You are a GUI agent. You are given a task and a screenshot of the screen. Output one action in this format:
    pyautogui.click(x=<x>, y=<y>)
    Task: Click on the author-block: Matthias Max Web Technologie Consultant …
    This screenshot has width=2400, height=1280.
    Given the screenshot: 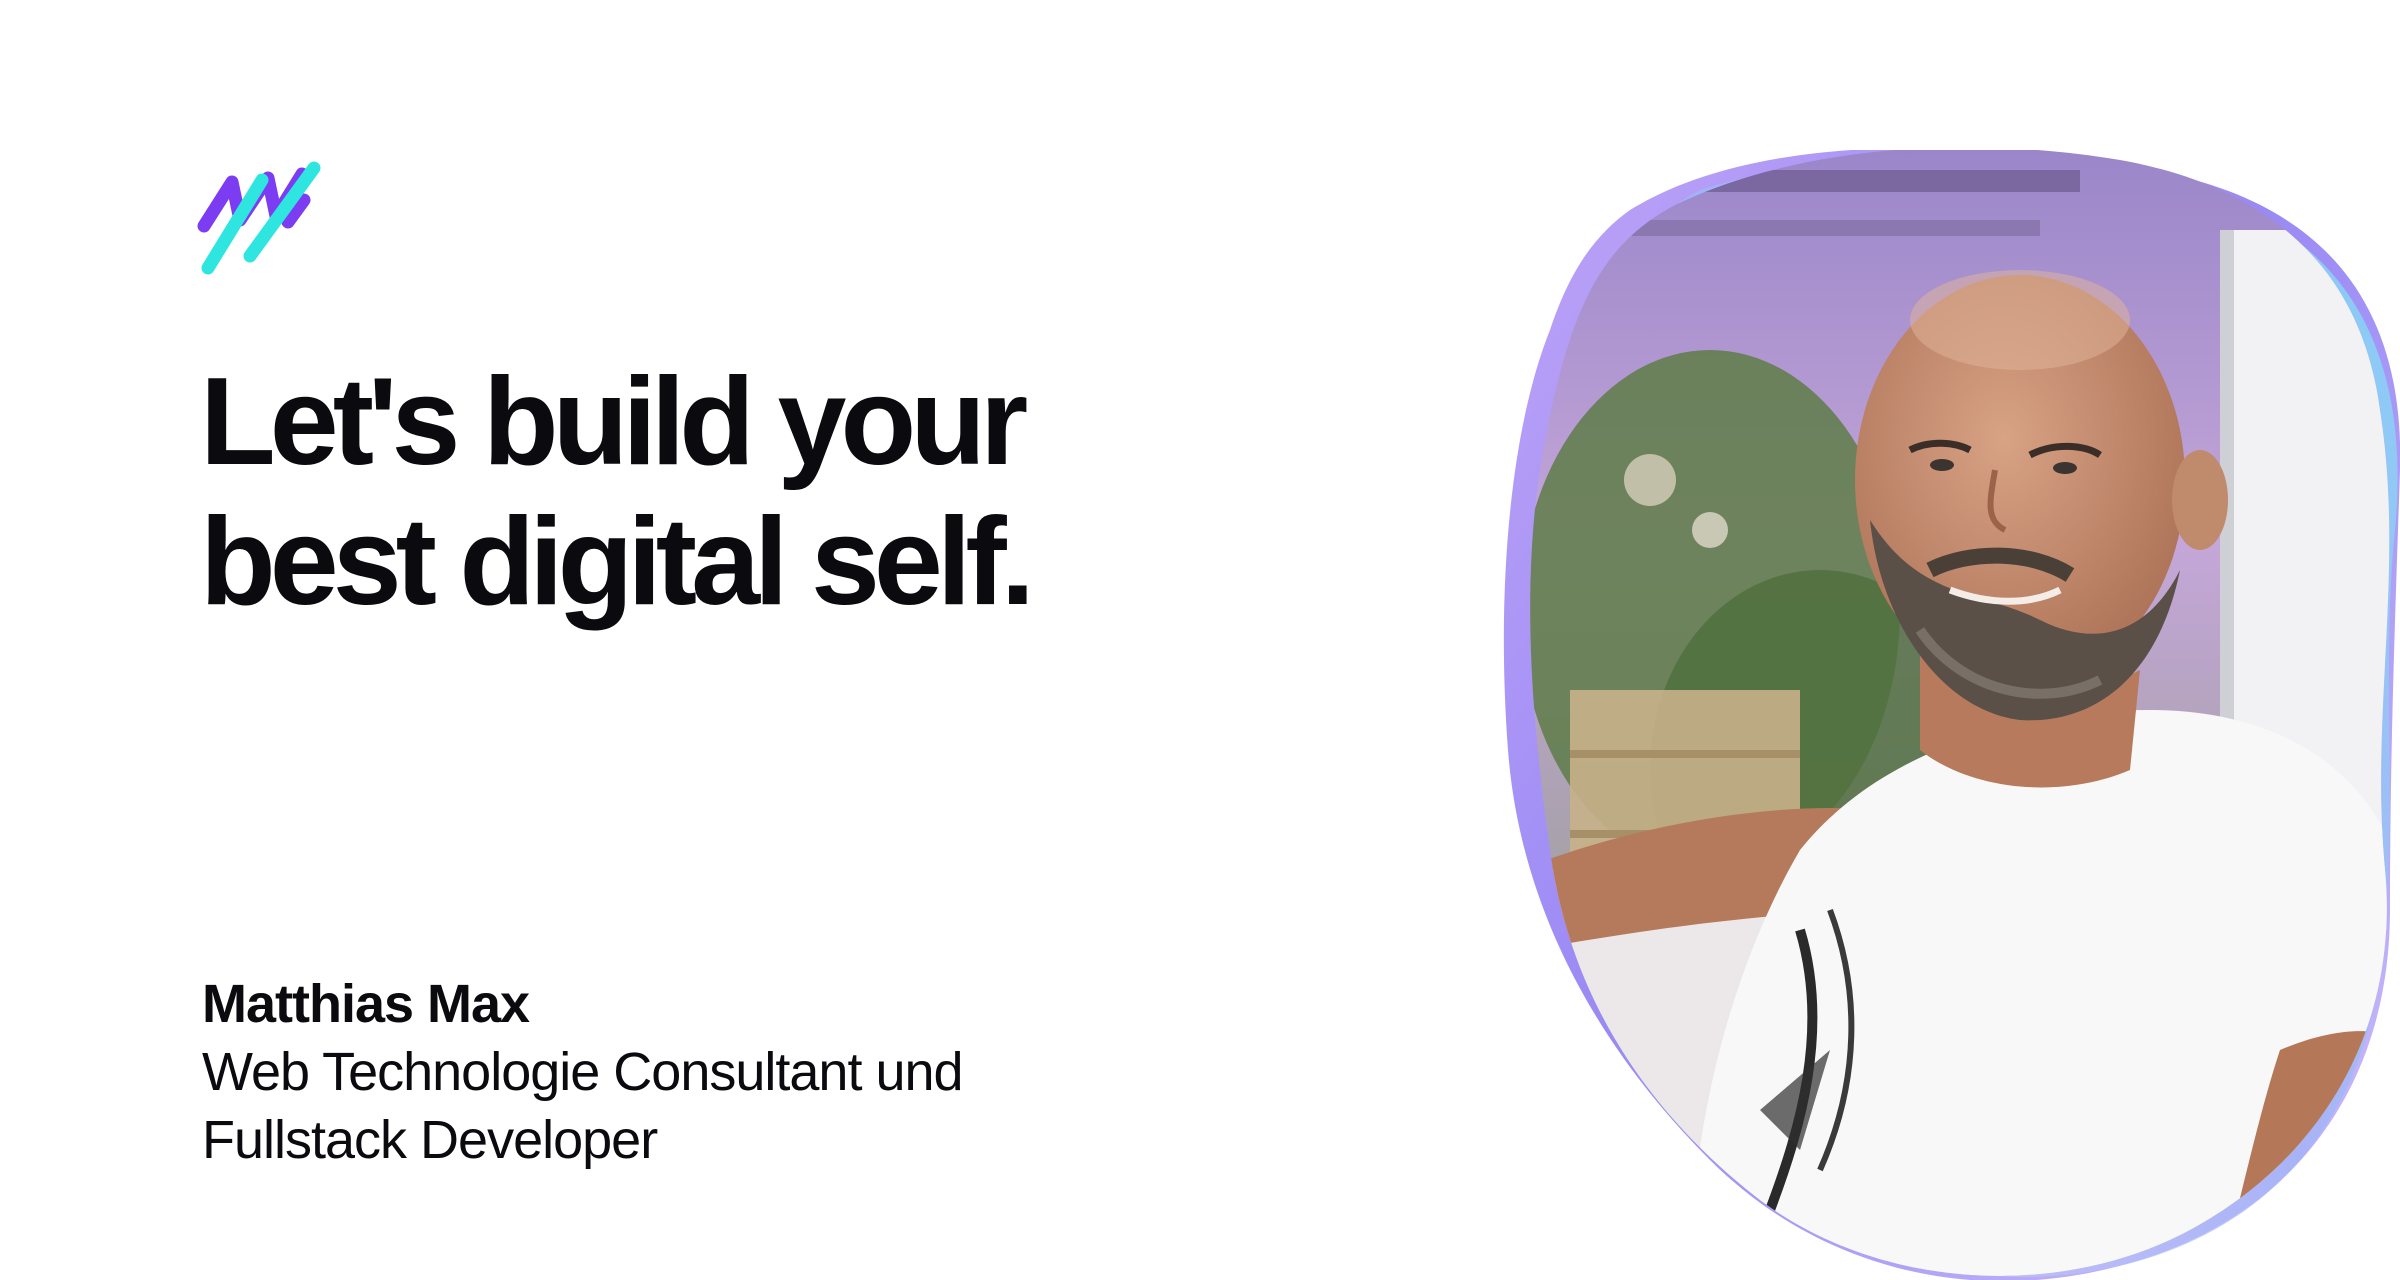 What is the action you would take?
    pyautogui.click(x=583, y=1072)
    